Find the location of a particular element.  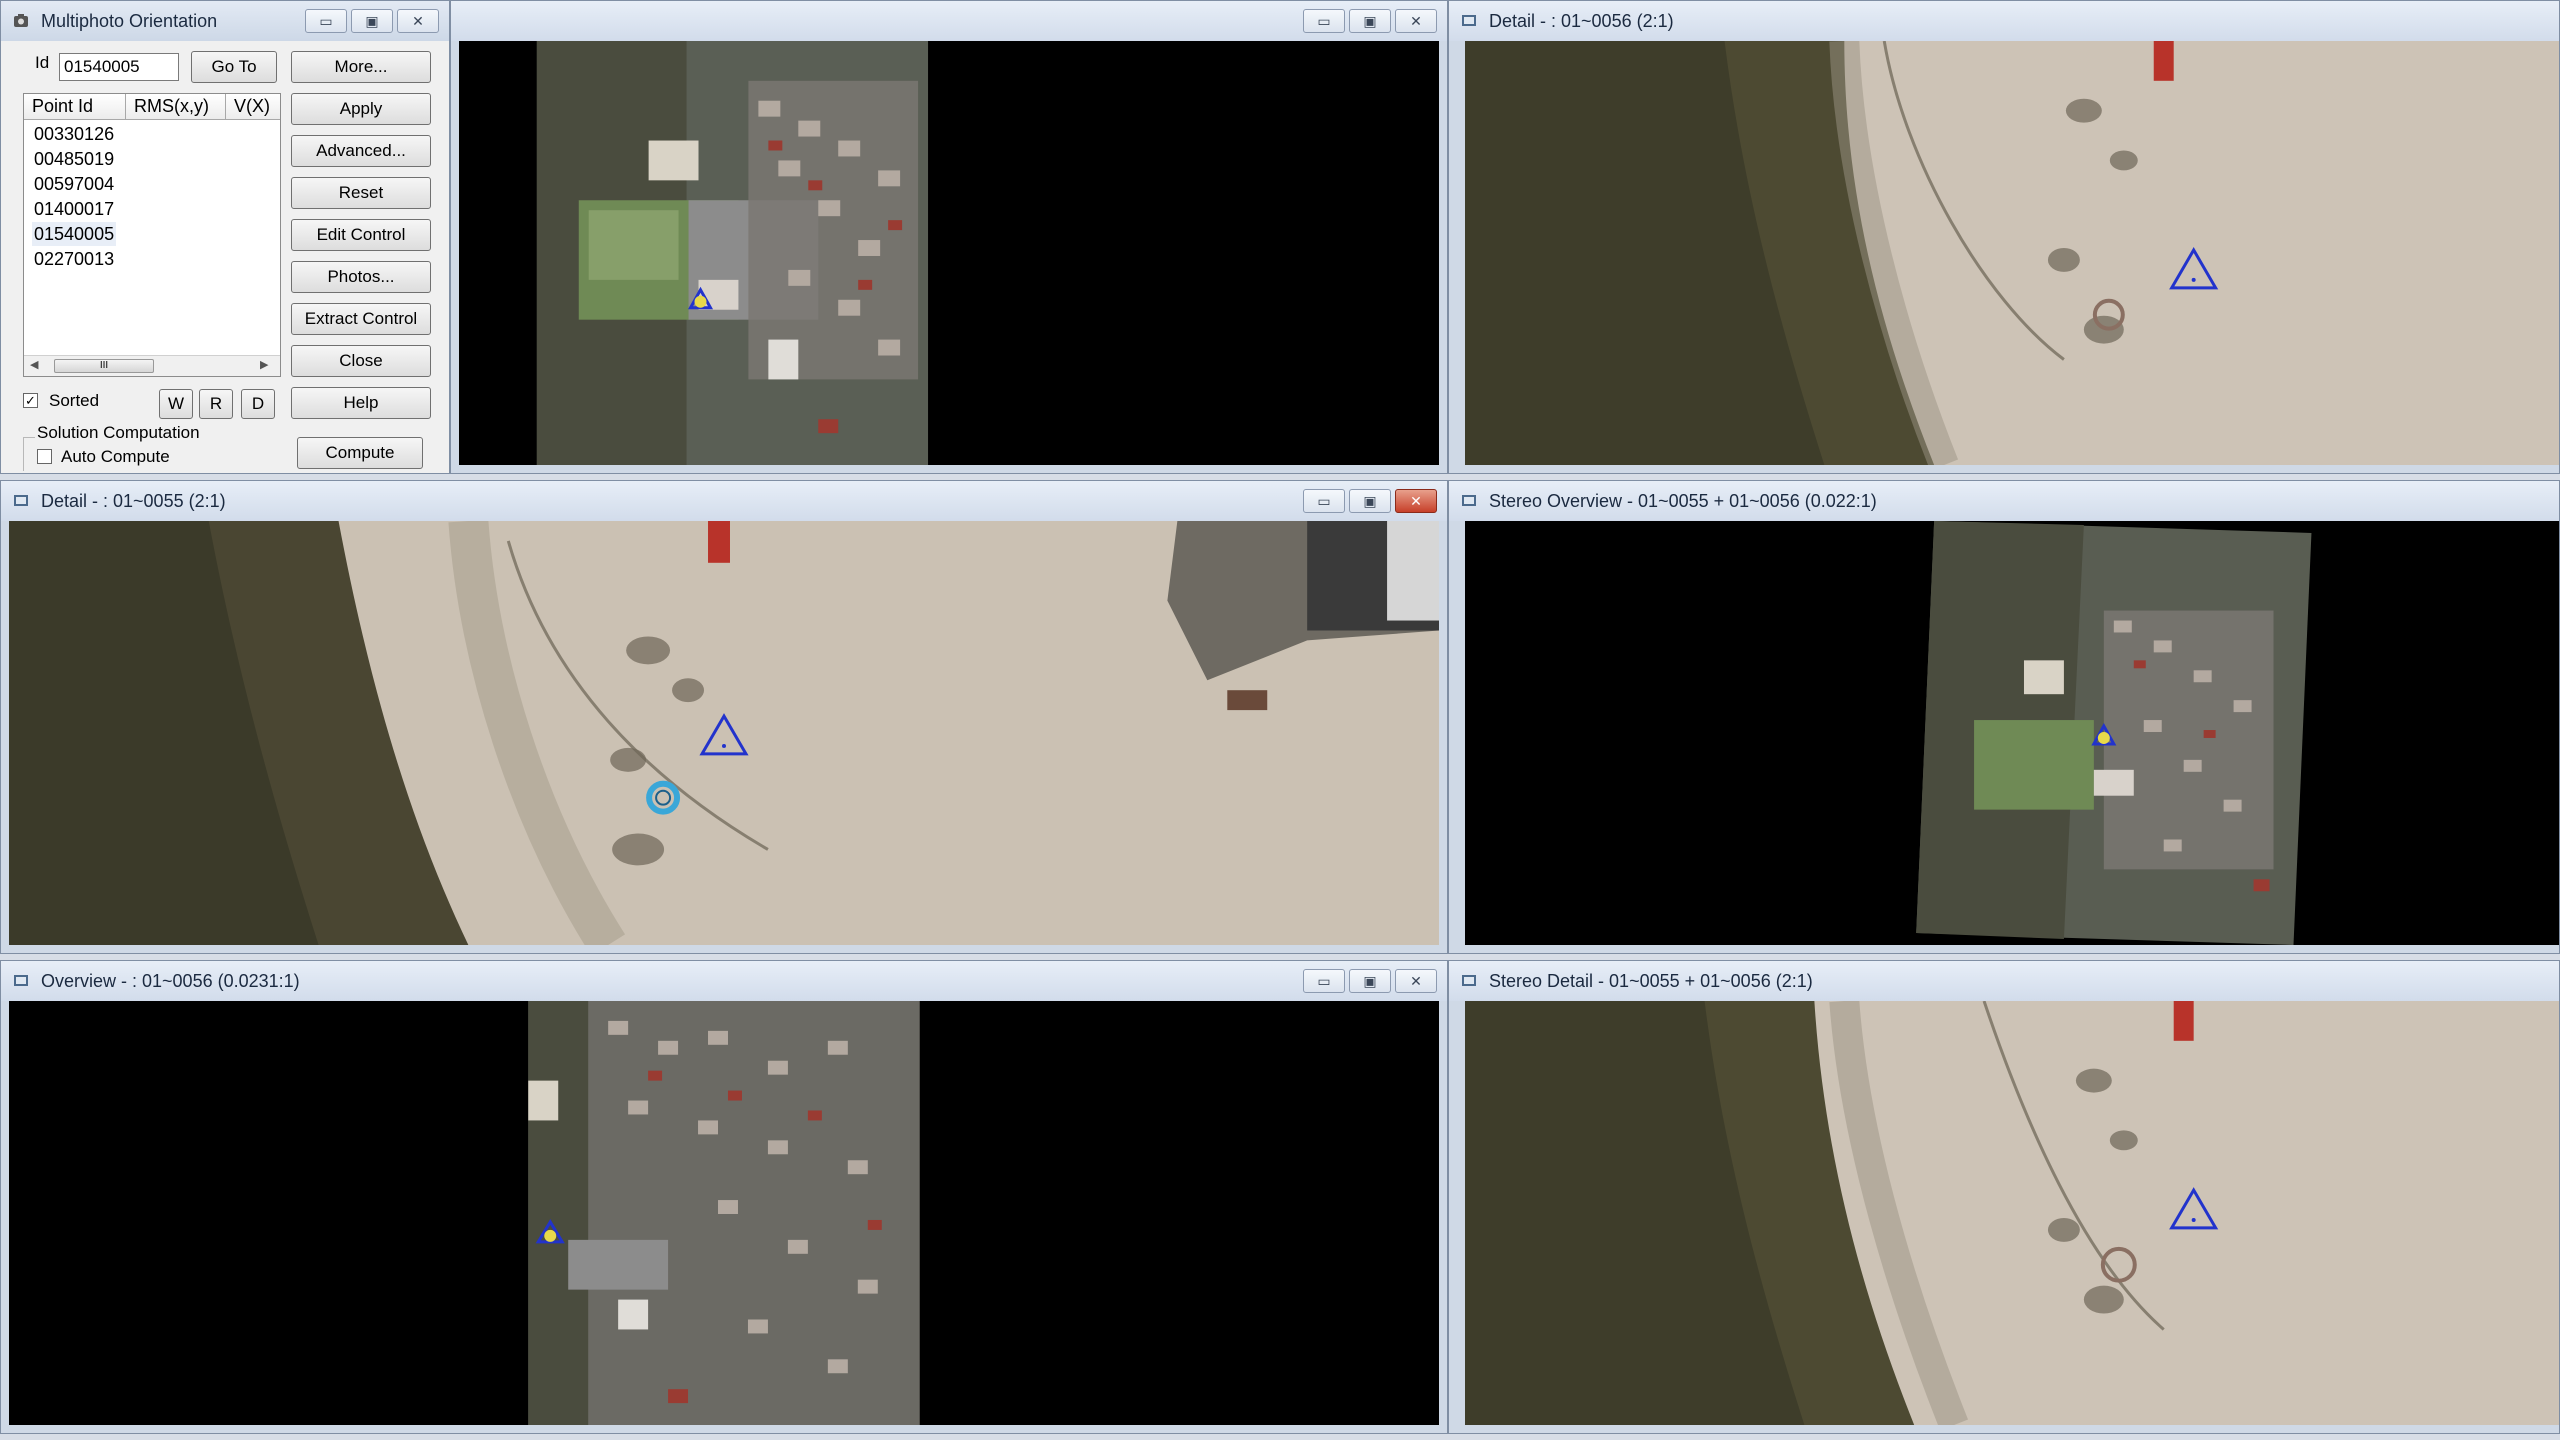

extract-control-button: Extract Control is located at coordinates (361, 319).